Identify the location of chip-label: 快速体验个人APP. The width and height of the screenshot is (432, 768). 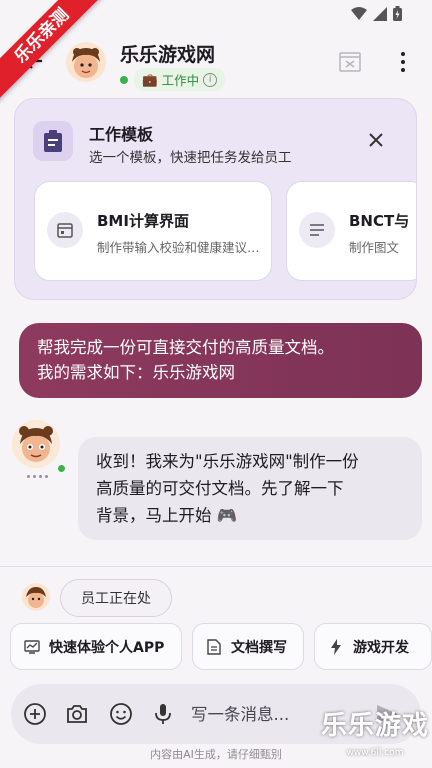
(107, 647).